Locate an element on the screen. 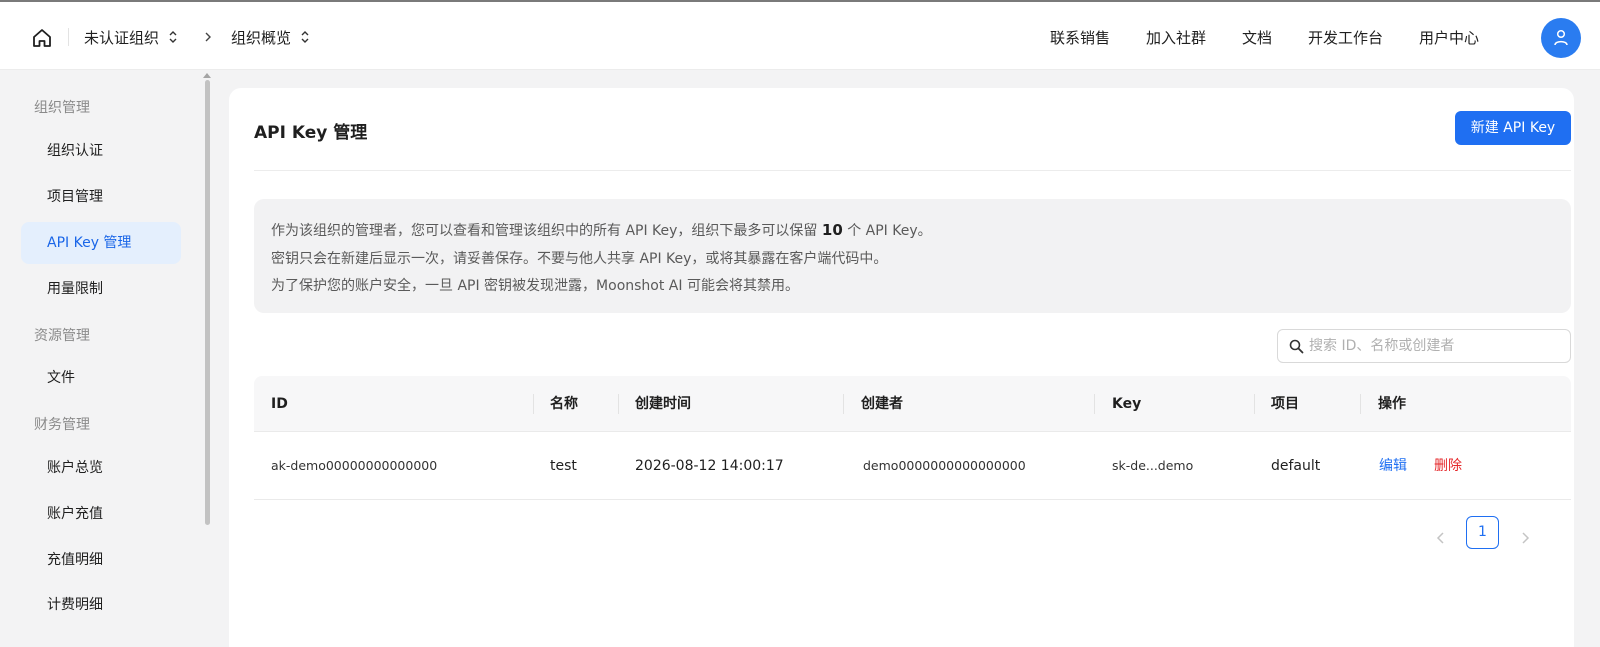  sidebar-item-recharge: 账户充值 is located at coordinates (101, 514).